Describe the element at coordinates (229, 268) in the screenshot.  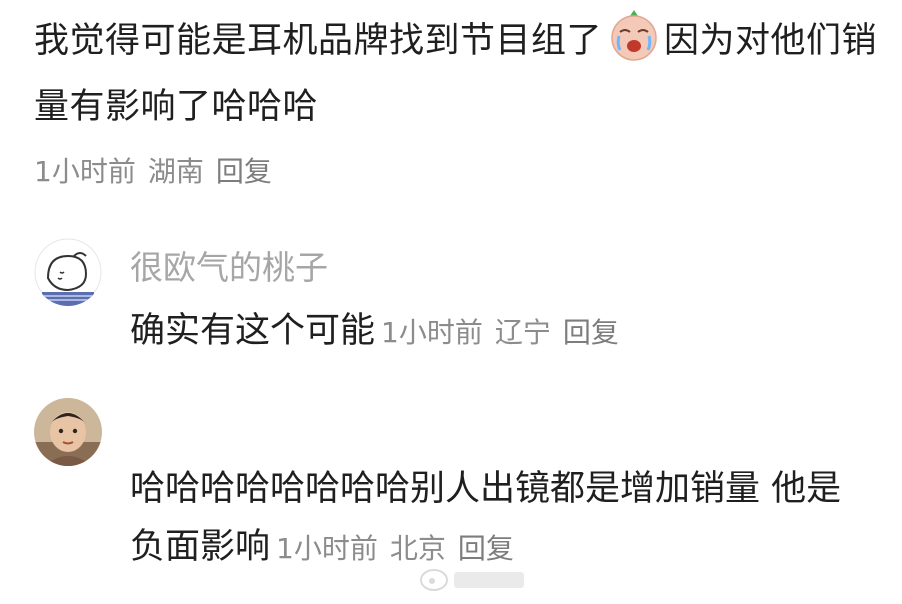
I see `username: 很欧气的桃子` at that location.